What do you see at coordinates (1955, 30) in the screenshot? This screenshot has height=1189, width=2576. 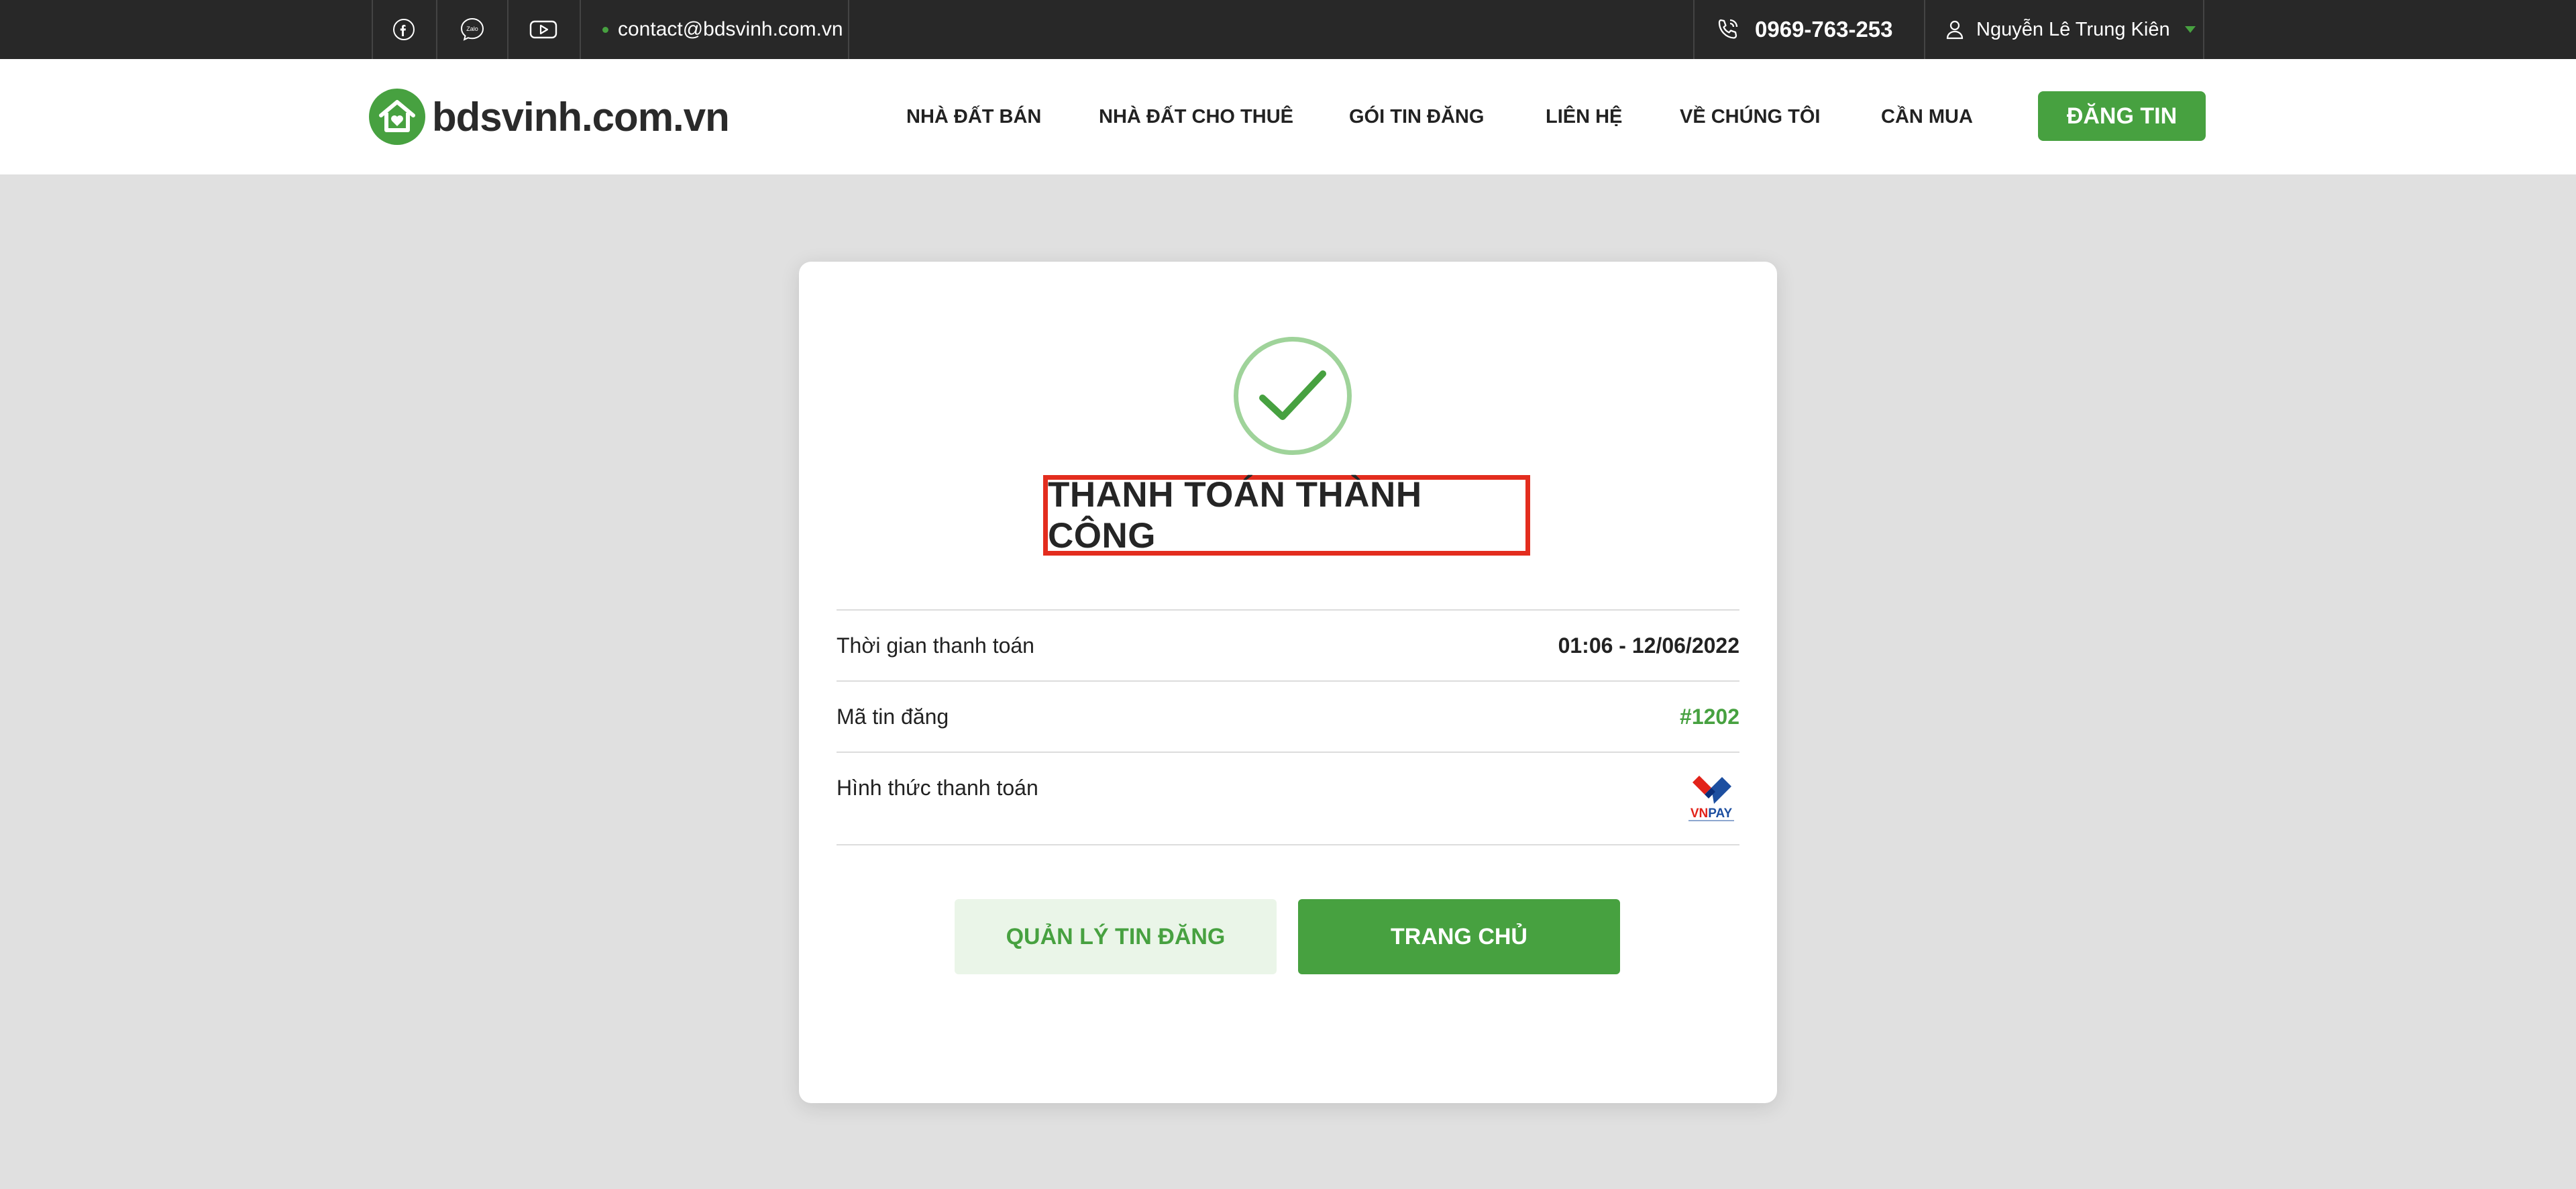 I see `user-icon` at bounding box center [1955, 30].